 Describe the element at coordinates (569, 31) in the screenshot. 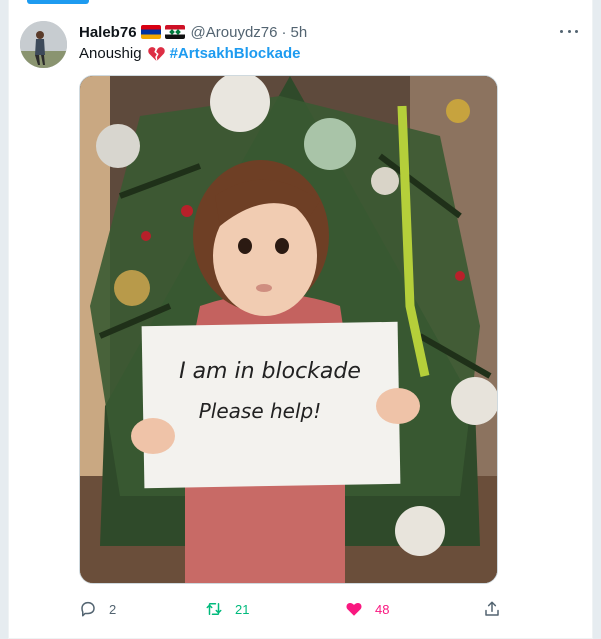

I see `more-options-icon` at that location.